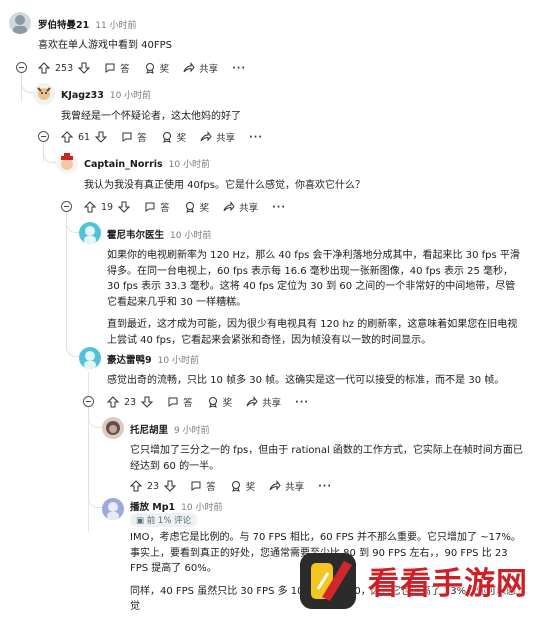 This screenshot has width=550, height=622. I want to click on comment-body: 喜欢在单人游戏中看到 40FPS, so click(105, 45).